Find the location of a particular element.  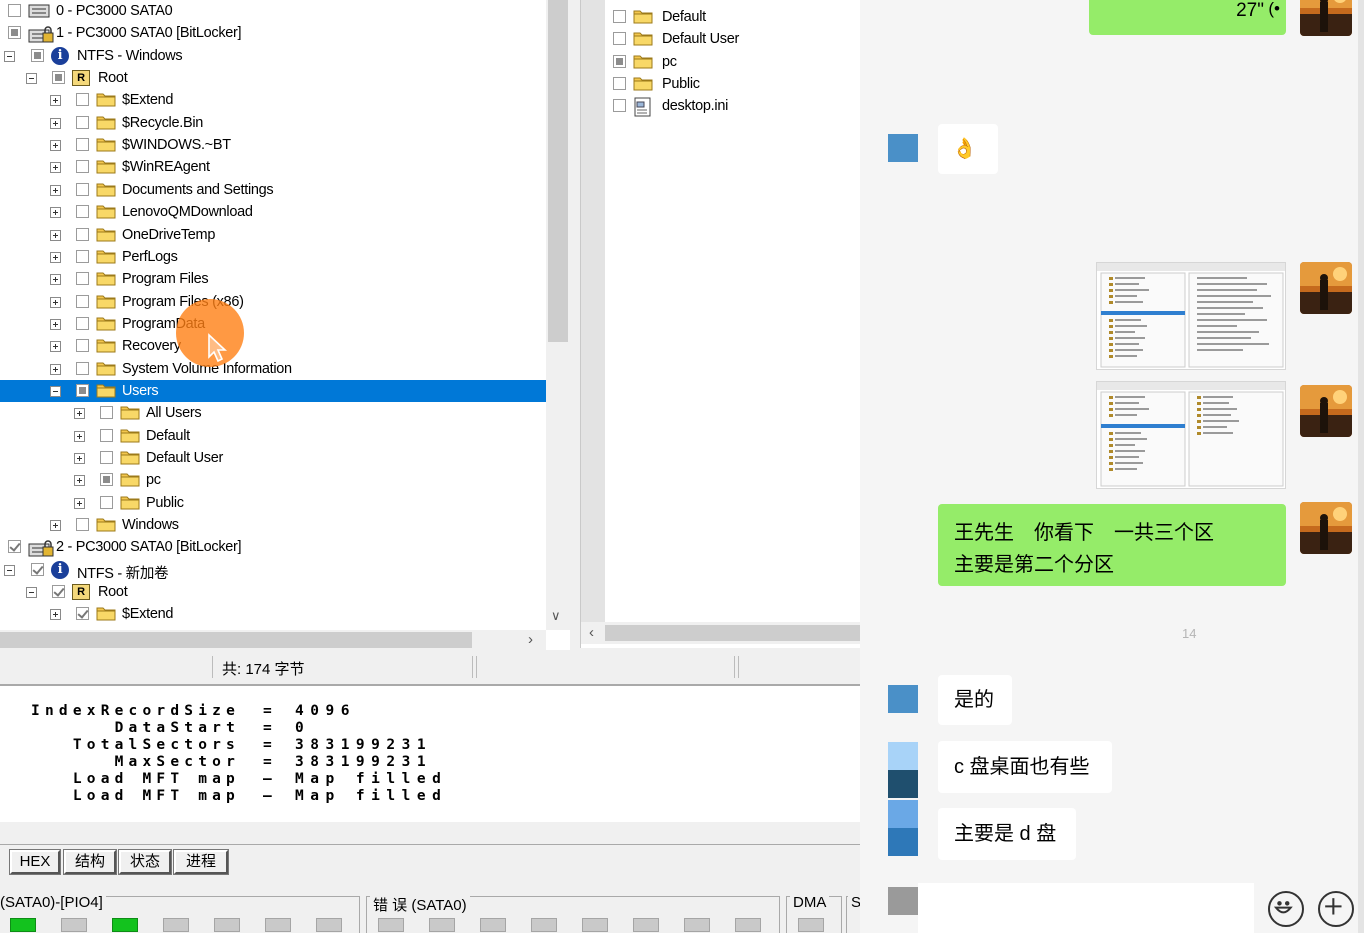

tree-row: Public is located at coordinates (273, 503).